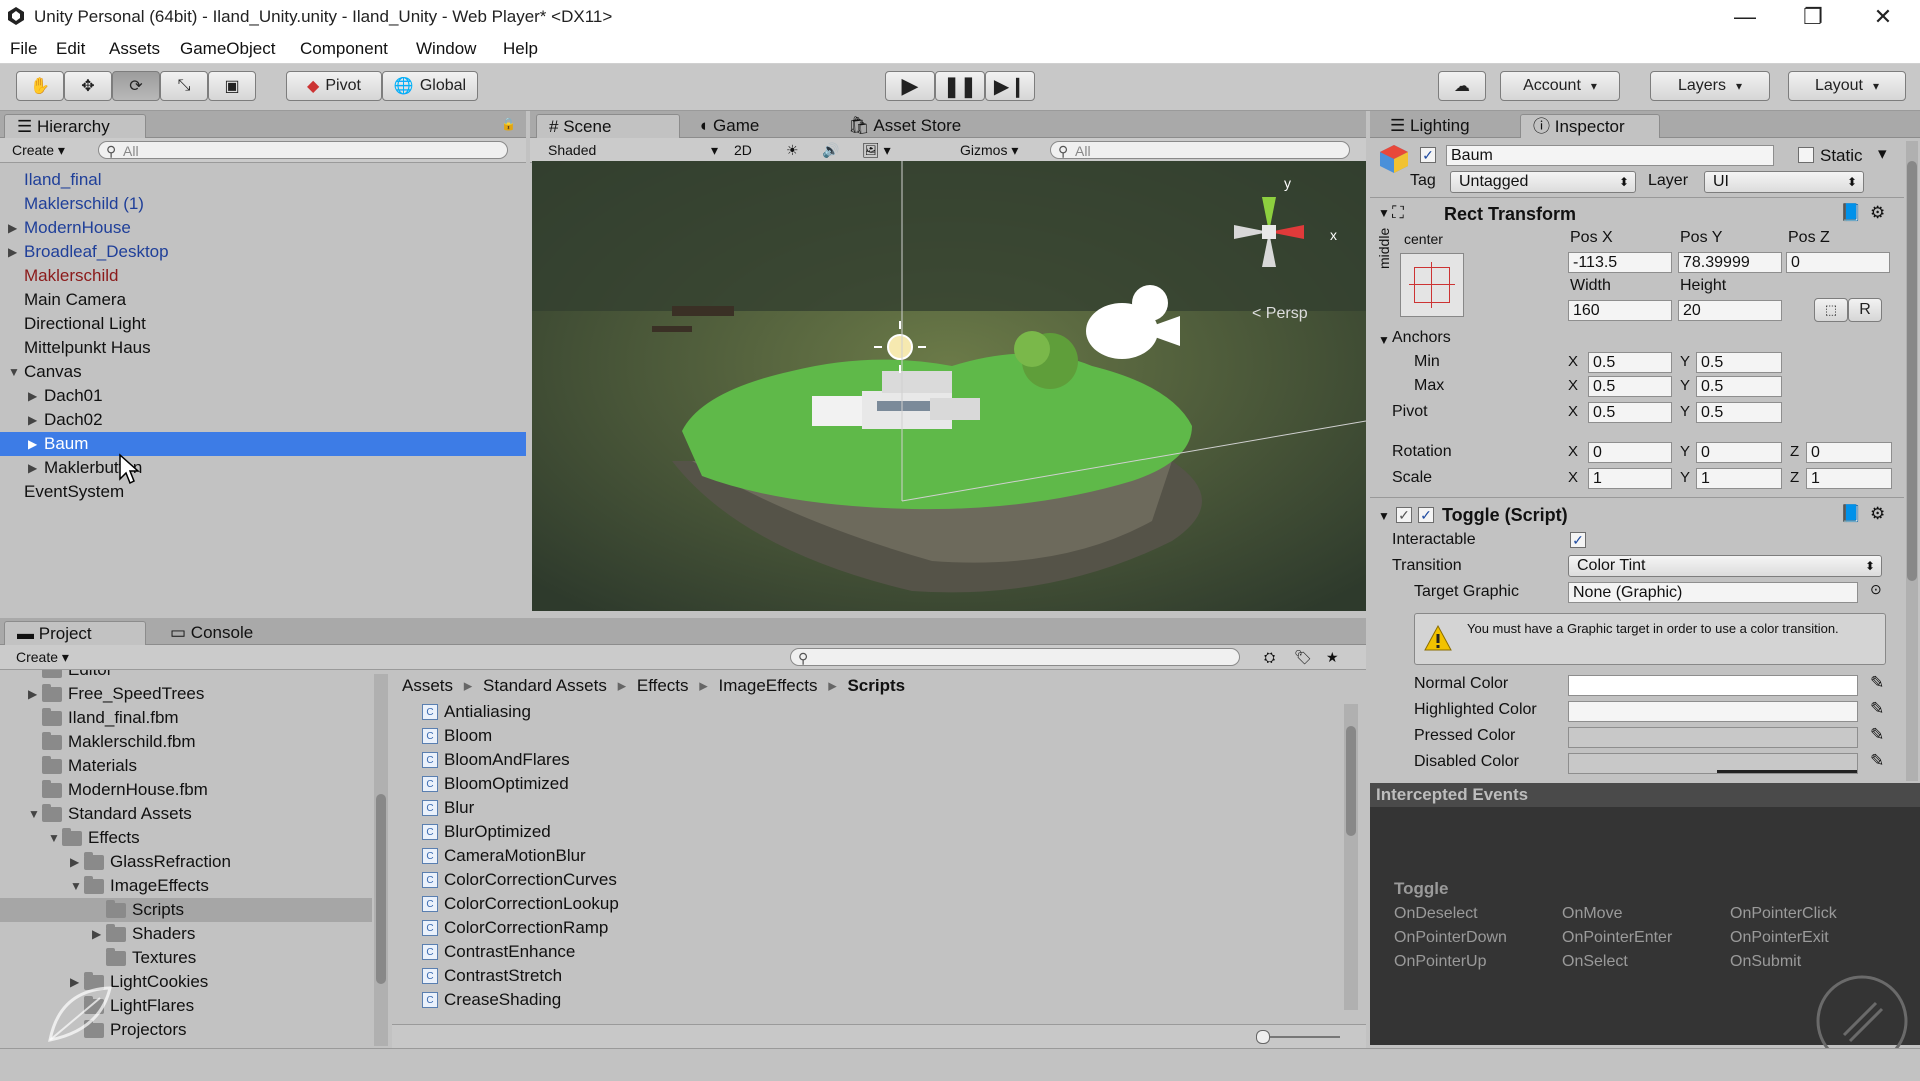 The height and width of the screenshot is (1081, 1920). Describe the element at coordinates (211, 633) in the screenshot. I see `tab-console: ▭ Console` at that location.